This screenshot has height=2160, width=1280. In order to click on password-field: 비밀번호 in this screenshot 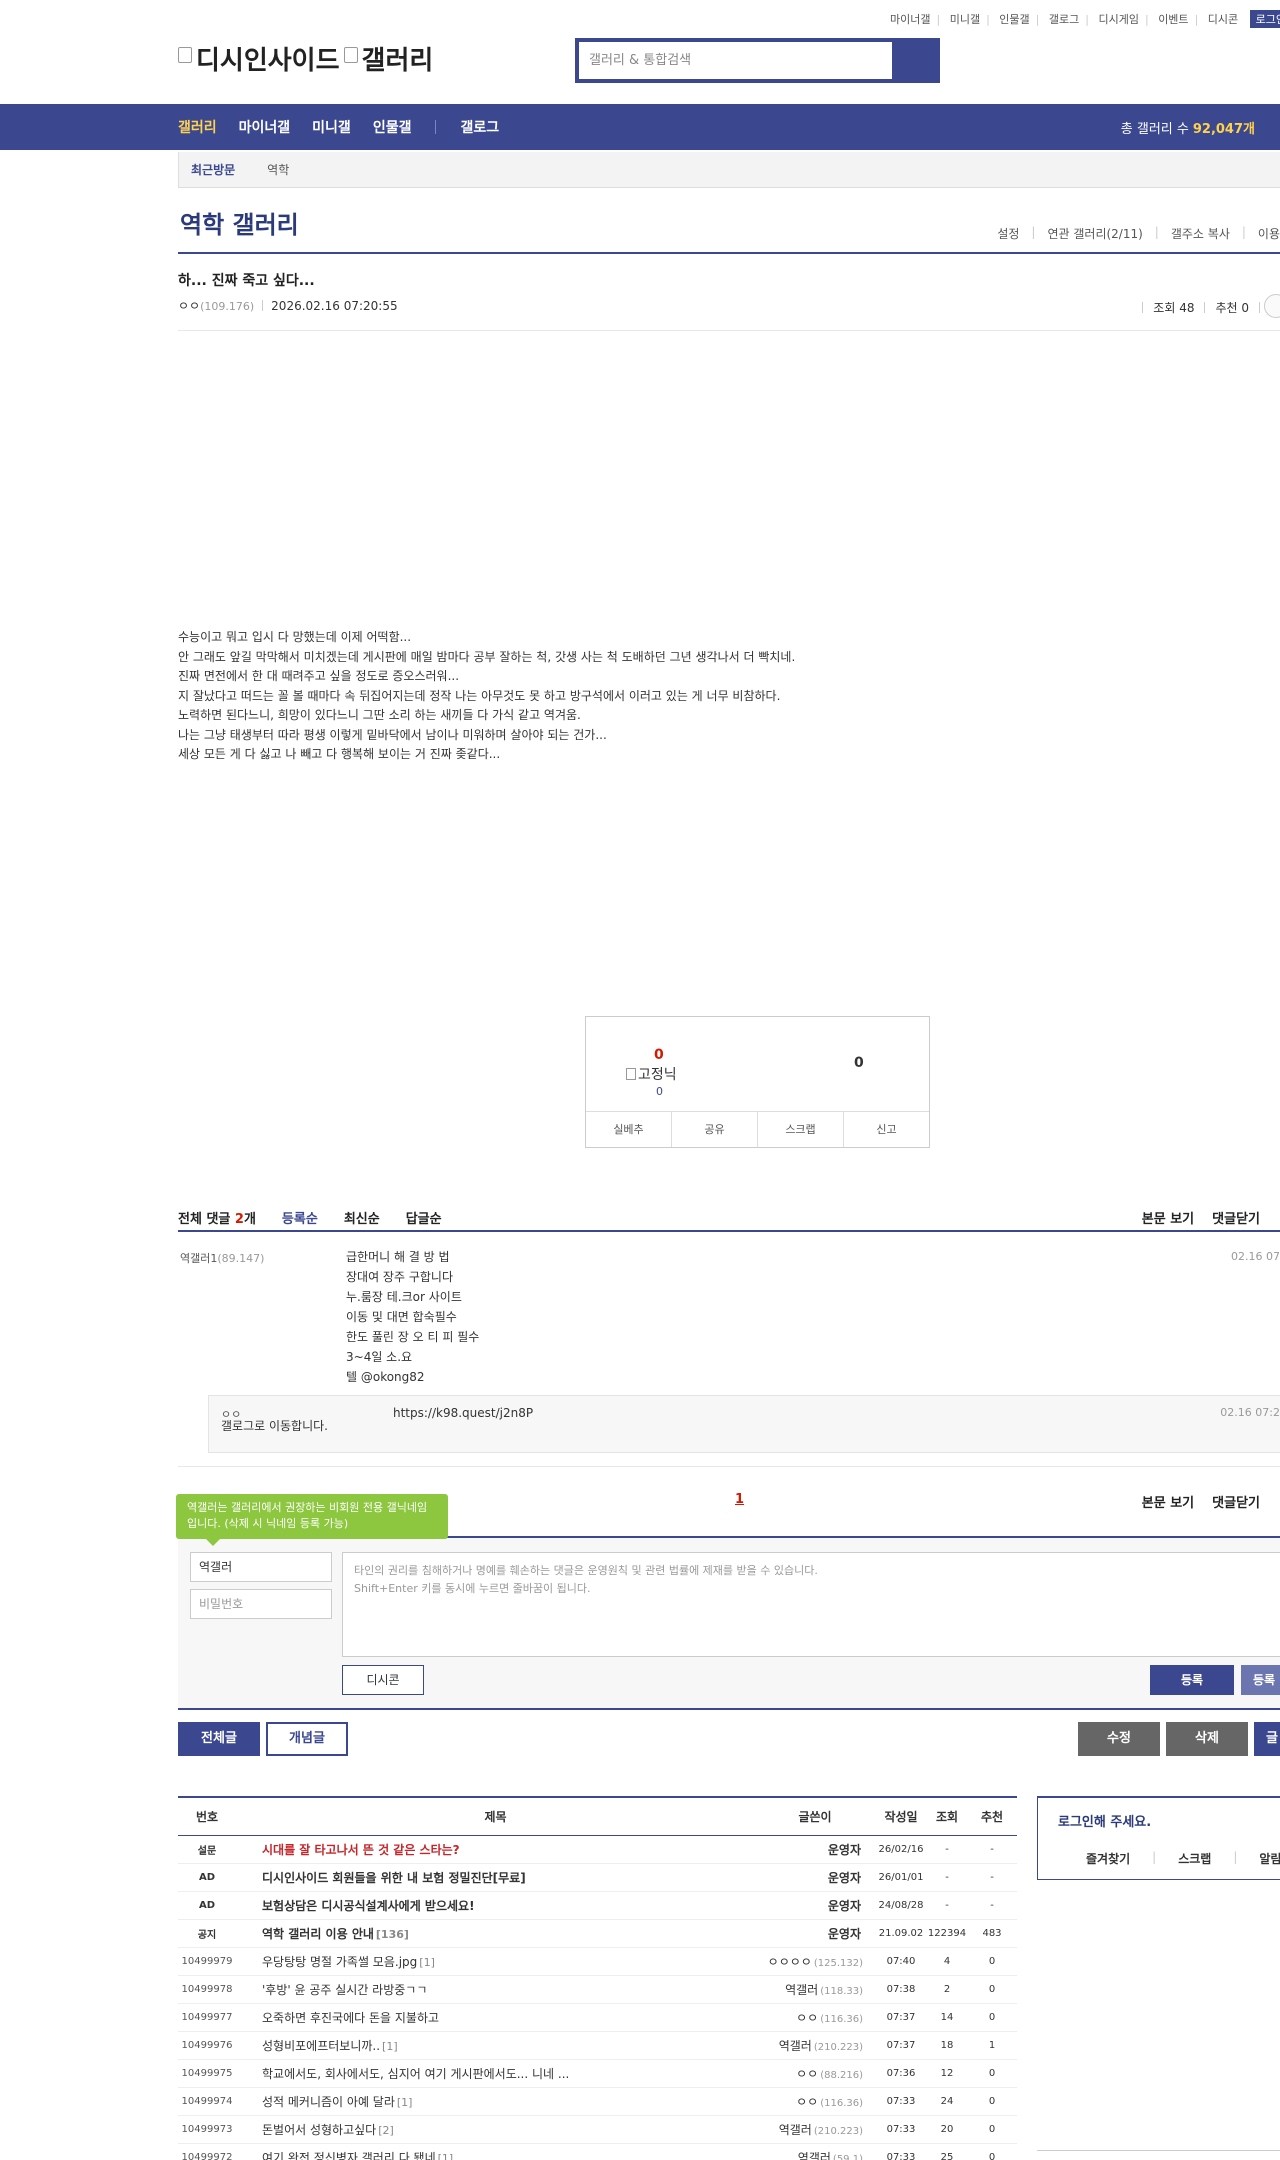, I will do `click(261, 1604)`.